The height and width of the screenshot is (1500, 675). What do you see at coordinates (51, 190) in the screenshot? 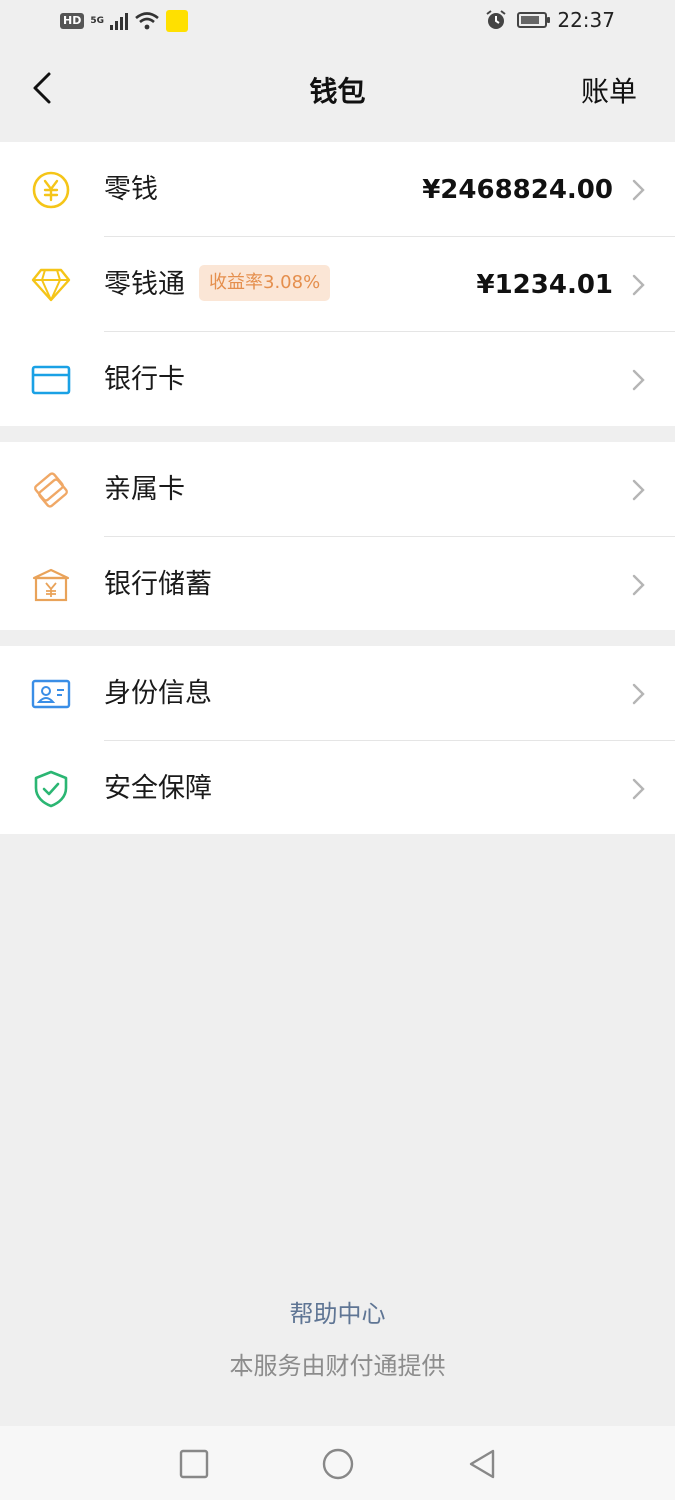
I see `yen-coin-icon` at bounding box center [51, 190].